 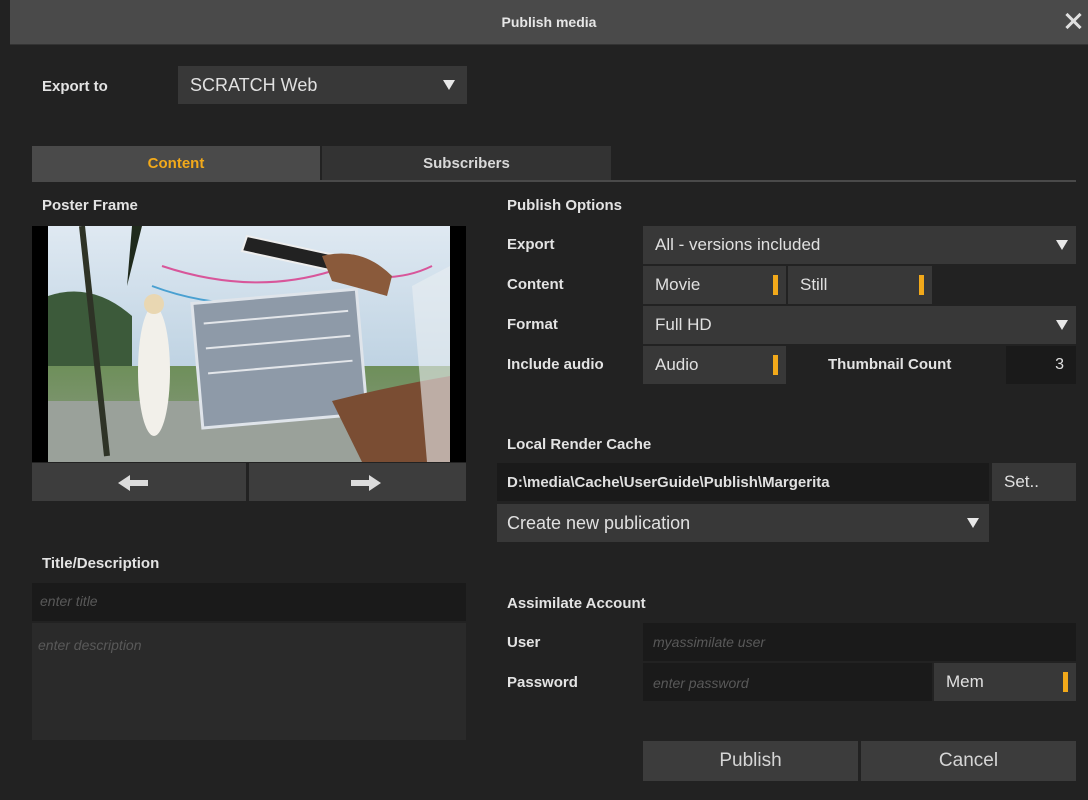 What do you see at coordinates (133, 483) in the screenshot?
I see `arrow-left-icon` at bounding box center [133, 483].